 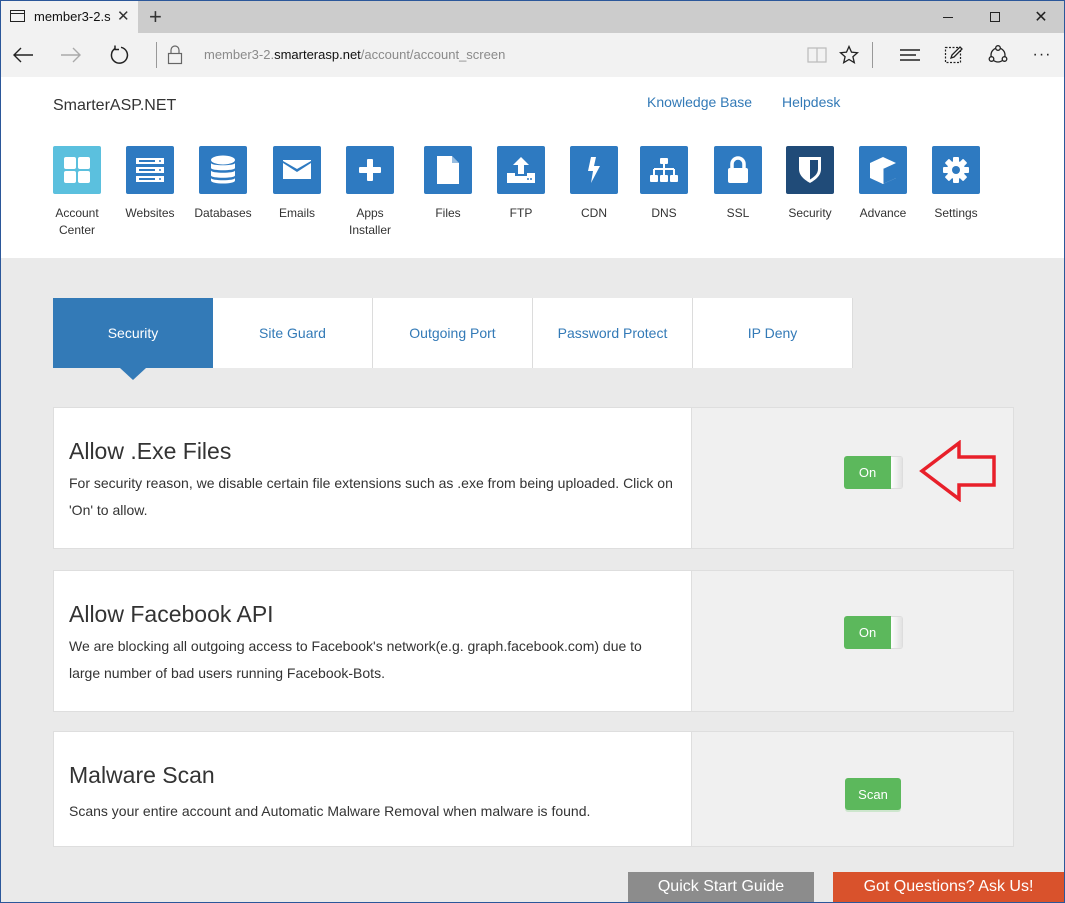 I want to click on app-label: Emails, so click(x=296, y=213).